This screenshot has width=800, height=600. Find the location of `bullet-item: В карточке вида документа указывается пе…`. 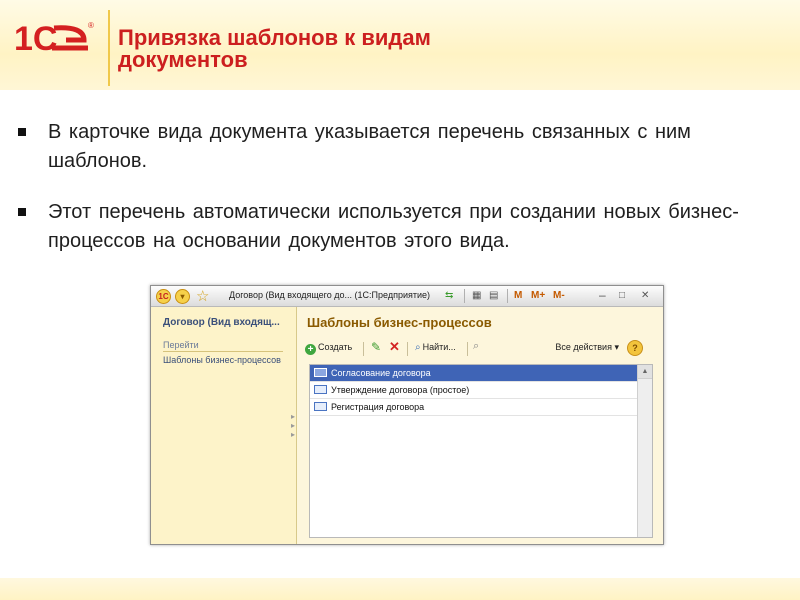

bullet-item: В карточке вида документа указывается пе… is located at coordinates (398, 147).